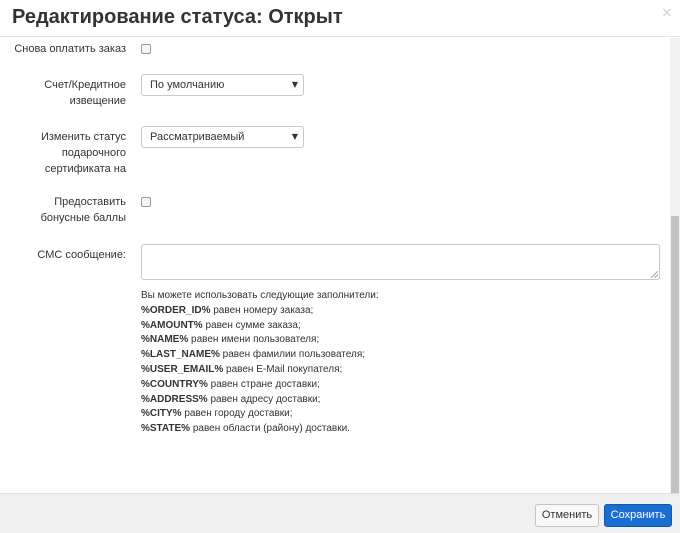  What do you see at coordinates (172, 325) in the screenshot?
I see `placeholder-key: %AMOUNT%` at bounding box center [172, 325].